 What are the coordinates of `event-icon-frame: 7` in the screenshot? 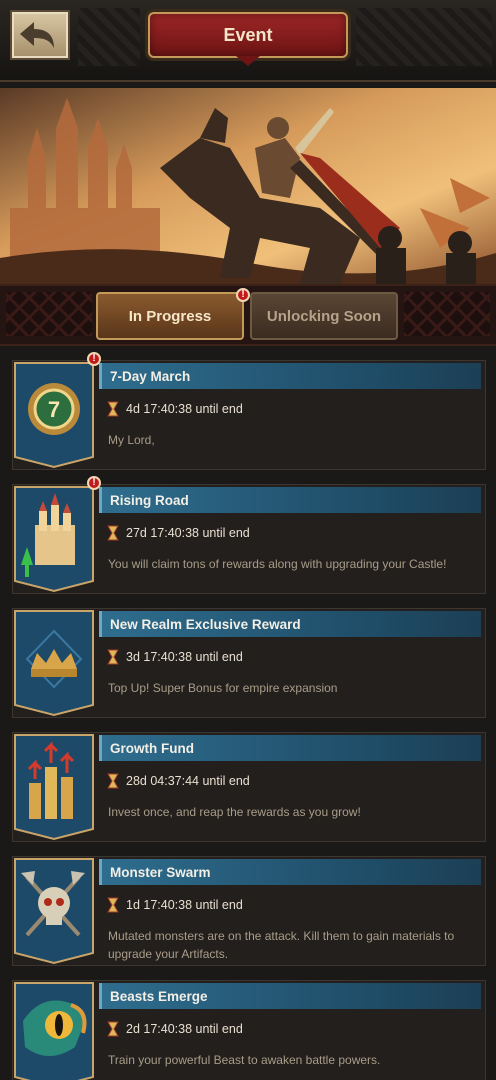 It's located at (54, 415).